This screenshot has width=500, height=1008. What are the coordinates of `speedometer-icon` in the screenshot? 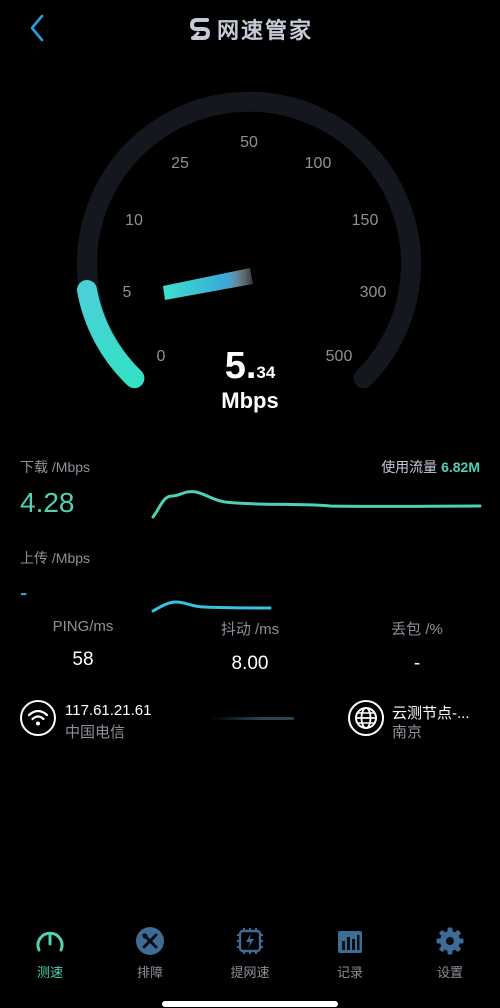 It's located at (50, 941).